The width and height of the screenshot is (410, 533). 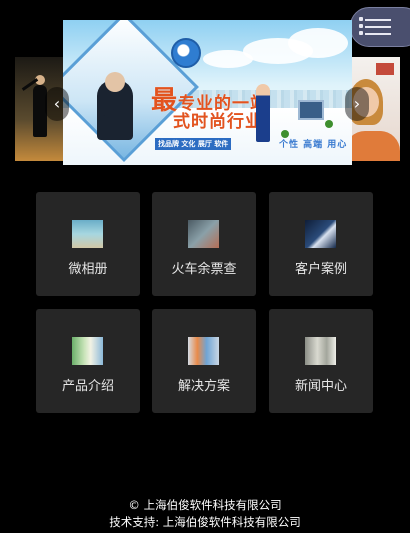 I want to click on tile-label: 产品介绍, so click(x=87, y=386).